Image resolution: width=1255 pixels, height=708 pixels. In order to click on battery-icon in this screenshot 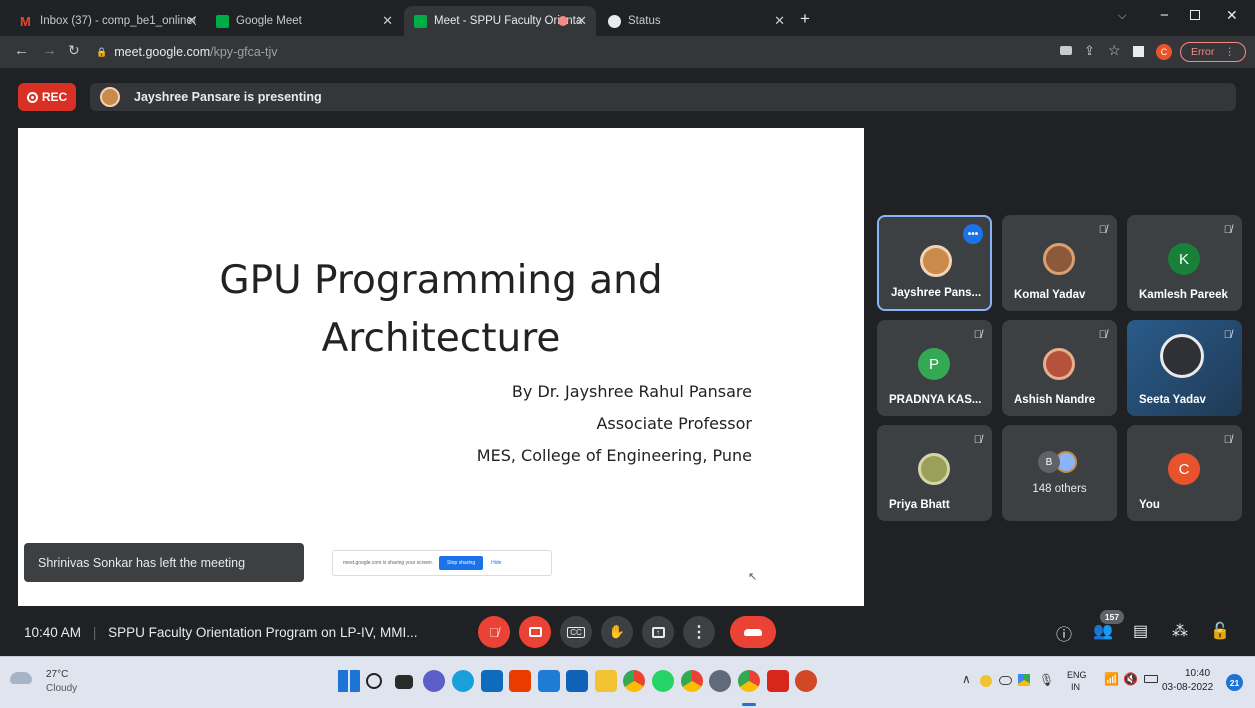, I will do `click(1151, 679)`.